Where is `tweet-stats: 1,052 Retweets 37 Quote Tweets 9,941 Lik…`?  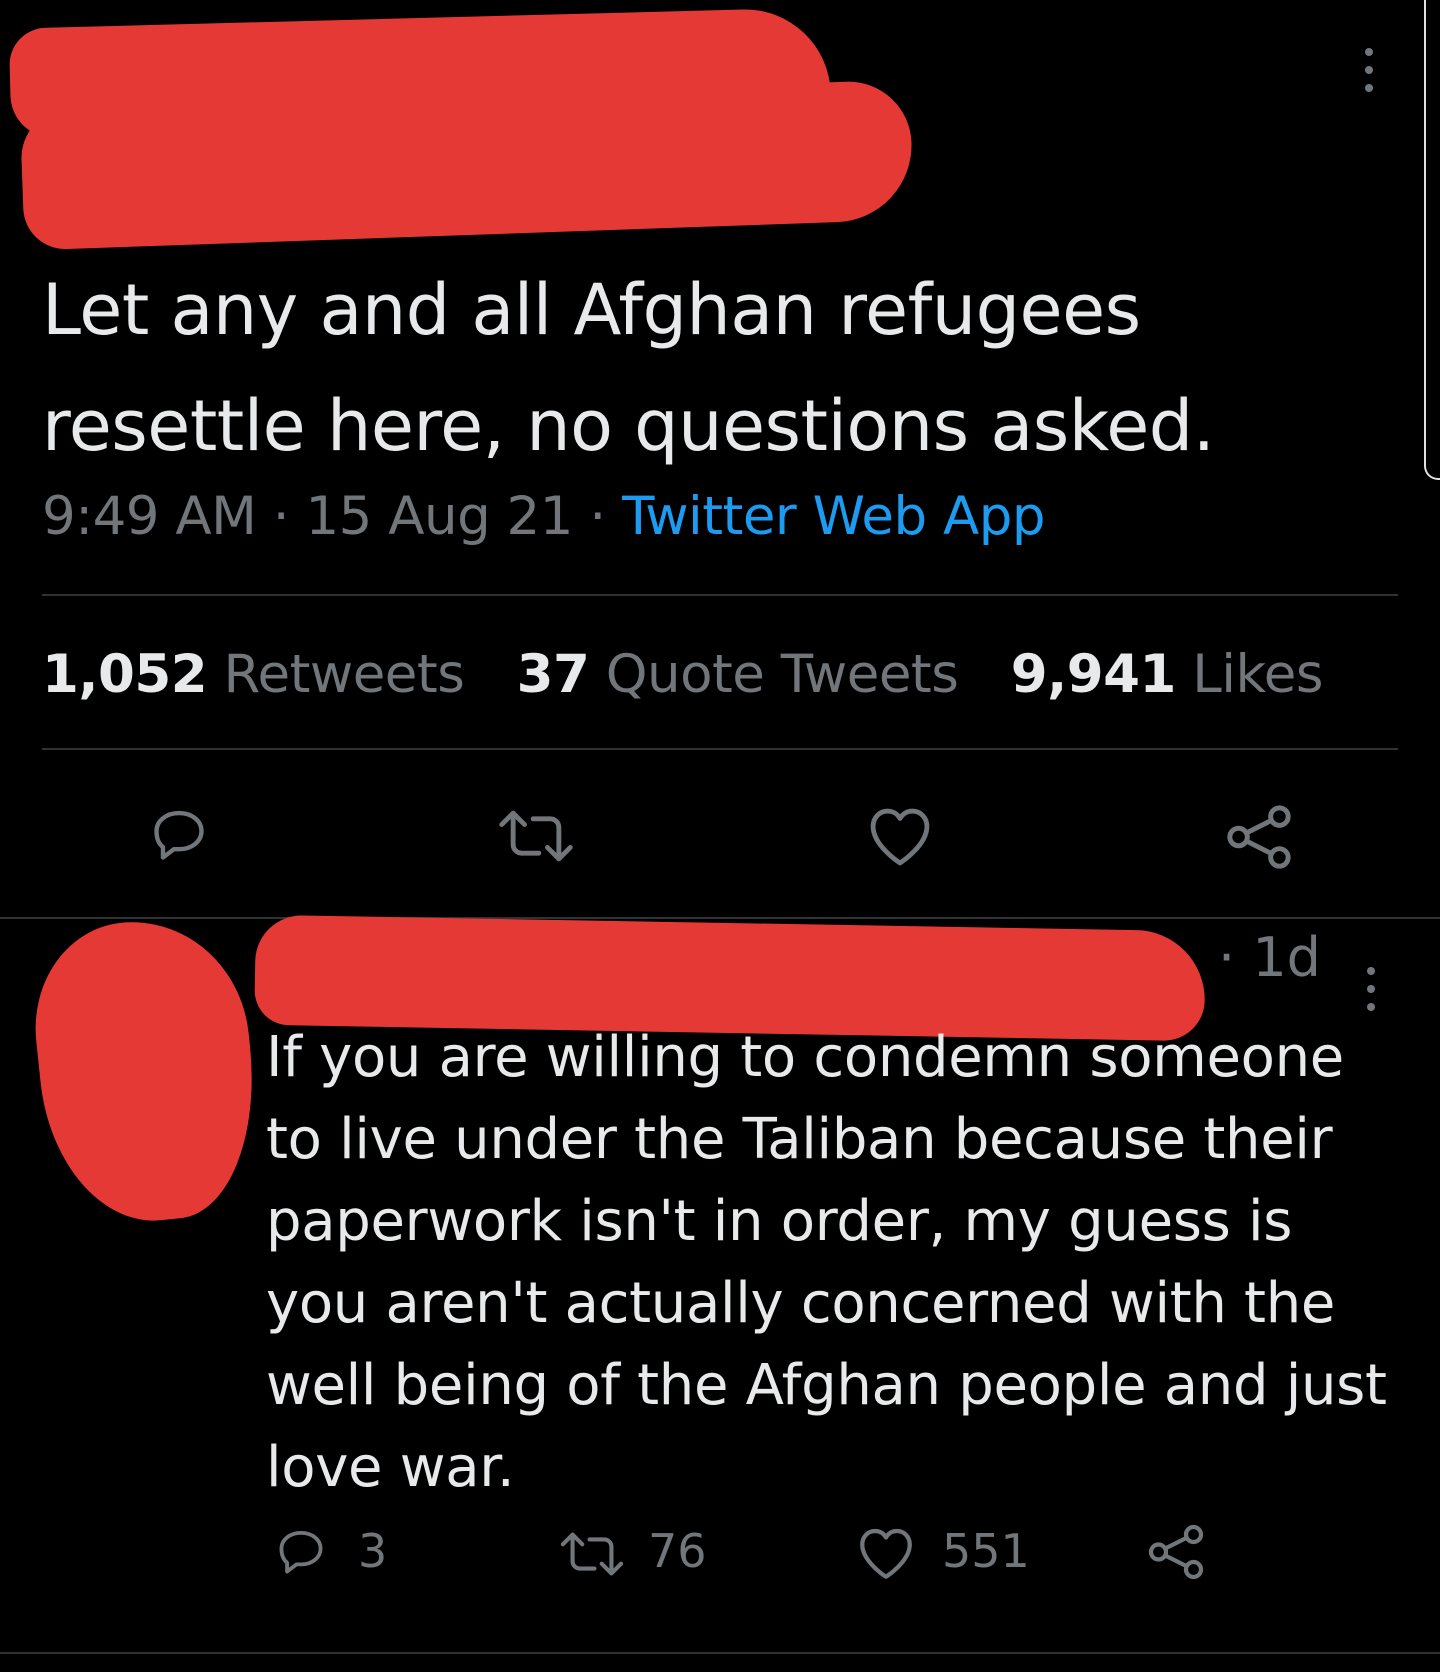 tweet-stats: 1,052 Retweets 37 Quote Tweets 9,941 Lik… is located at coordinates (700, 675).